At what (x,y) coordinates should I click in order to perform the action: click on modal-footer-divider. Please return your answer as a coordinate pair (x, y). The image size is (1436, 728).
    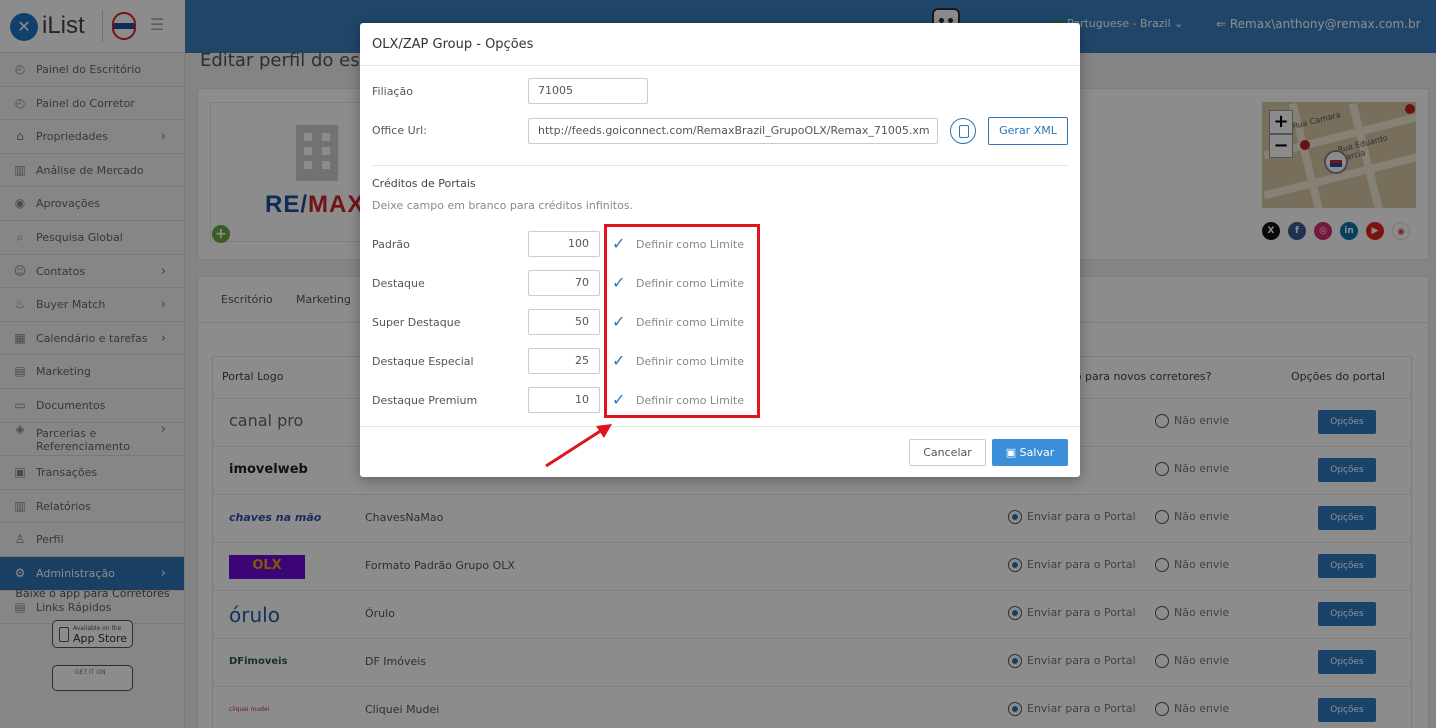
    Looking at the image, I should click on (720, 426).